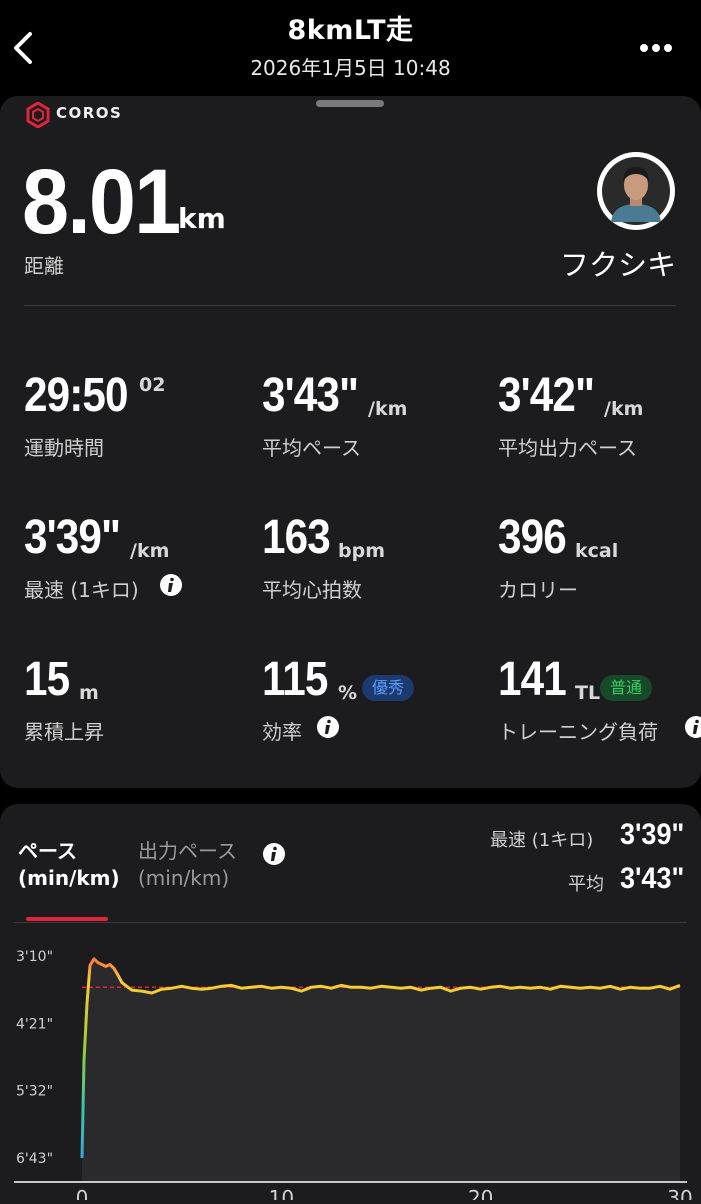  I want to click on drag-handle, so click(350, 103).